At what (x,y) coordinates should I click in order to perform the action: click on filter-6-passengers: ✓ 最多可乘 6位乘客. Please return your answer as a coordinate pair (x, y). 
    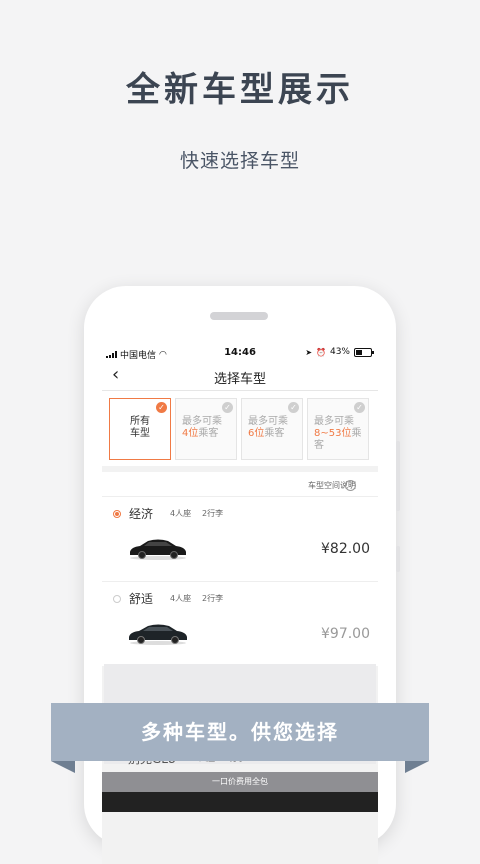
    Looking at the image, I should click on (272, 429).